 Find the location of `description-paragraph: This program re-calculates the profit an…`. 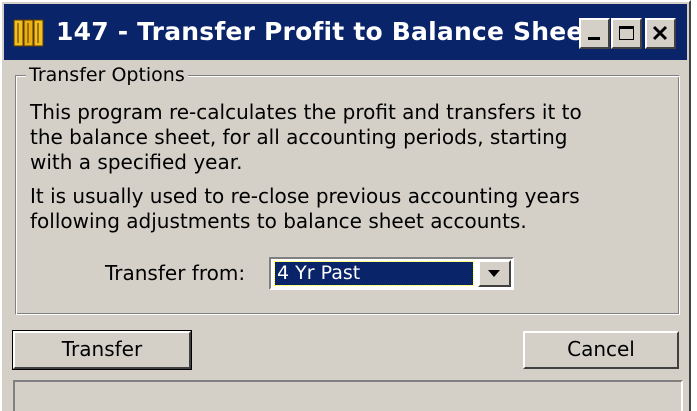

description-paragraph: This program re-calculates the profit an… is located at coordinates (306, 137).